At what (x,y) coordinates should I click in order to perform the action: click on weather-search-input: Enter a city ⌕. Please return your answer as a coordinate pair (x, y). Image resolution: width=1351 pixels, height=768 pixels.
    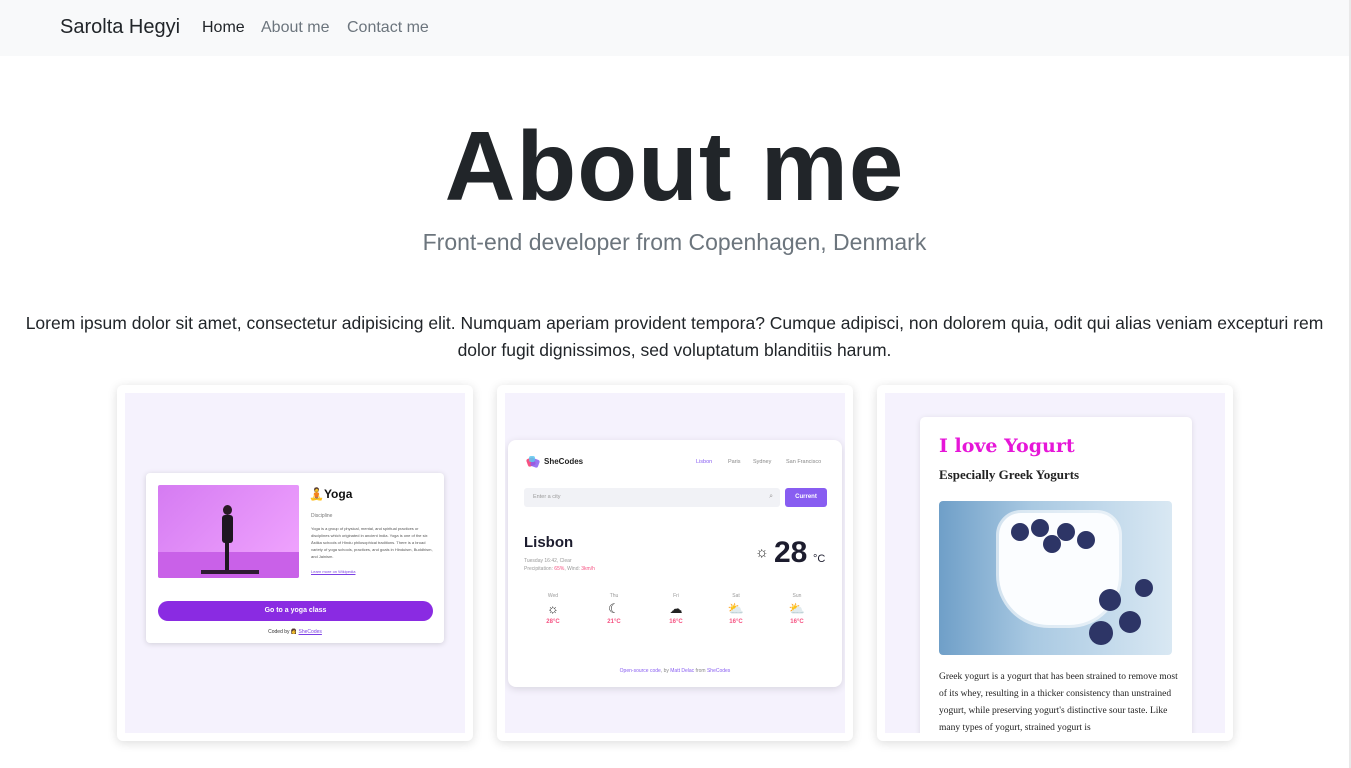
    Looking at the image, I should click on (652, 497).